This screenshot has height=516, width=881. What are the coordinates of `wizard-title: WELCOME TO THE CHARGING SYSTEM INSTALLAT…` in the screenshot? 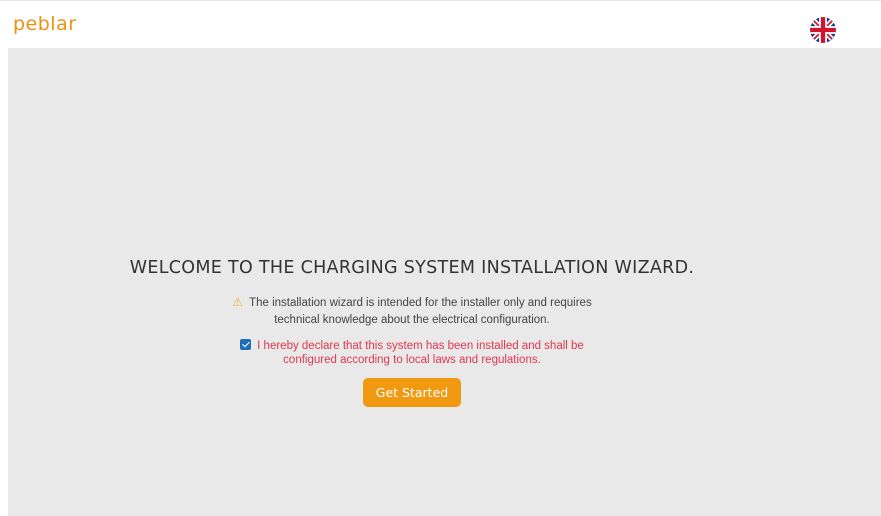 It's located at (412, 268).